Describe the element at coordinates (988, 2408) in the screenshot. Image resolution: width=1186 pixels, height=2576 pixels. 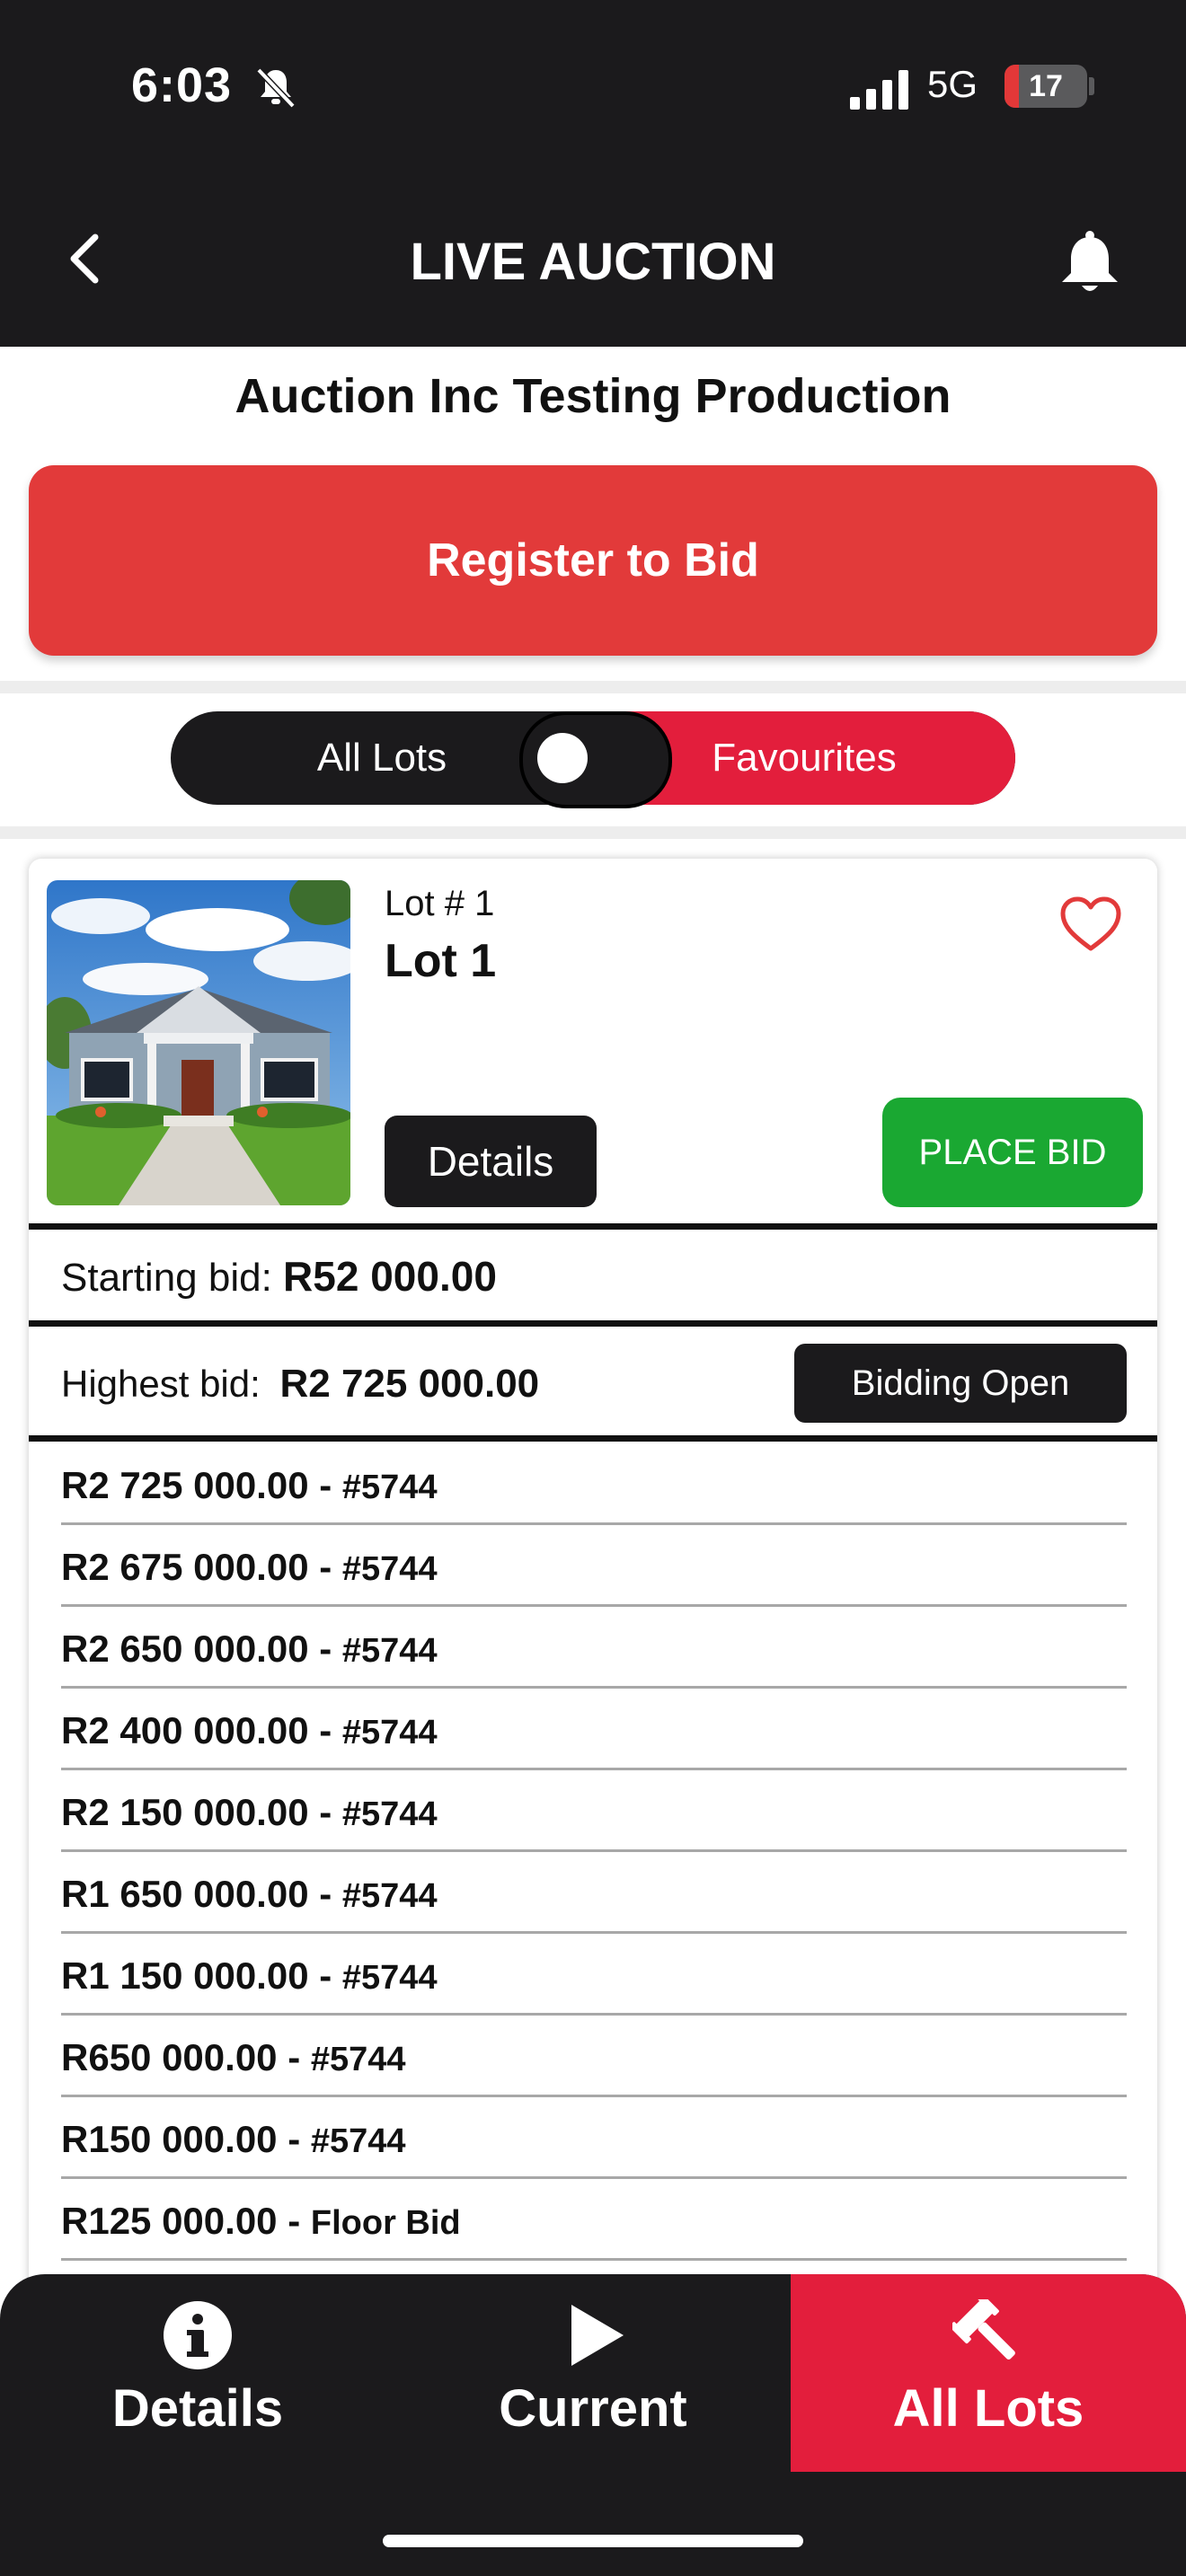
I see `nav-all-lots-label: All Lots` at that location.